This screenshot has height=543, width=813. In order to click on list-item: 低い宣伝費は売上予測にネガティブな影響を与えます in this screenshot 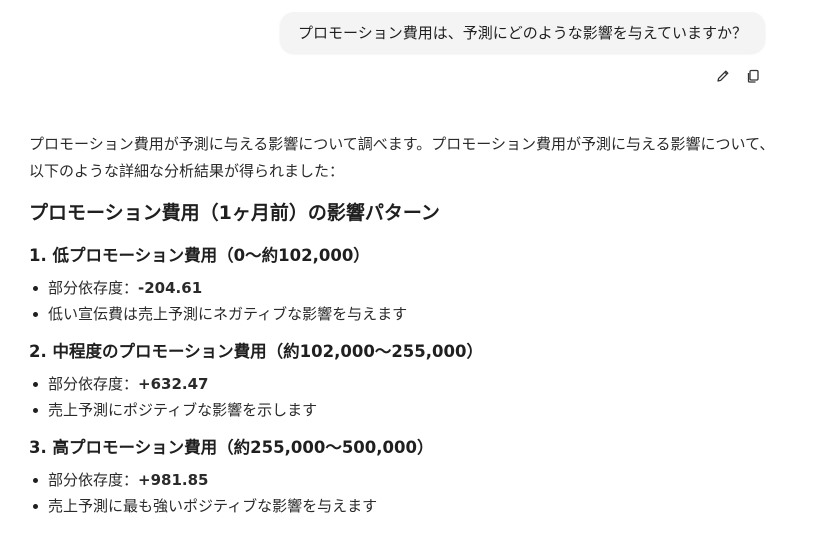, I will do `click(404, 314)`.